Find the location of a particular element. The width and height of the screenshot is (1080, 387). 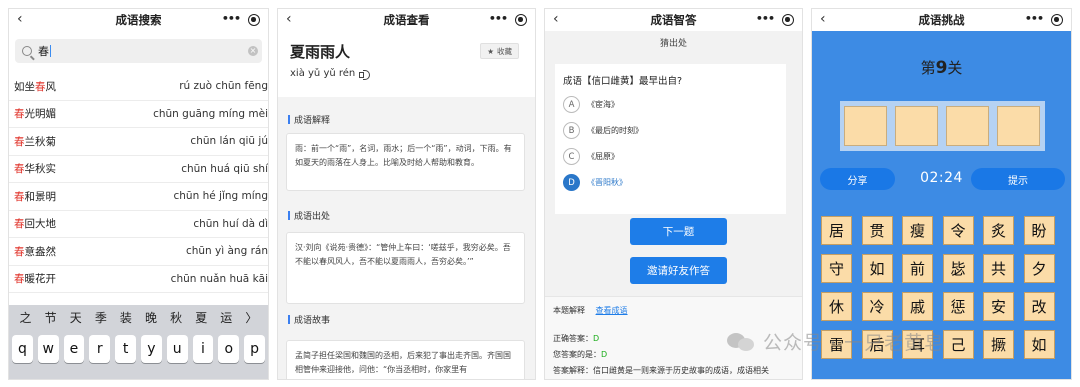

char-tile: 毖 is located at coordinates (958, 268).